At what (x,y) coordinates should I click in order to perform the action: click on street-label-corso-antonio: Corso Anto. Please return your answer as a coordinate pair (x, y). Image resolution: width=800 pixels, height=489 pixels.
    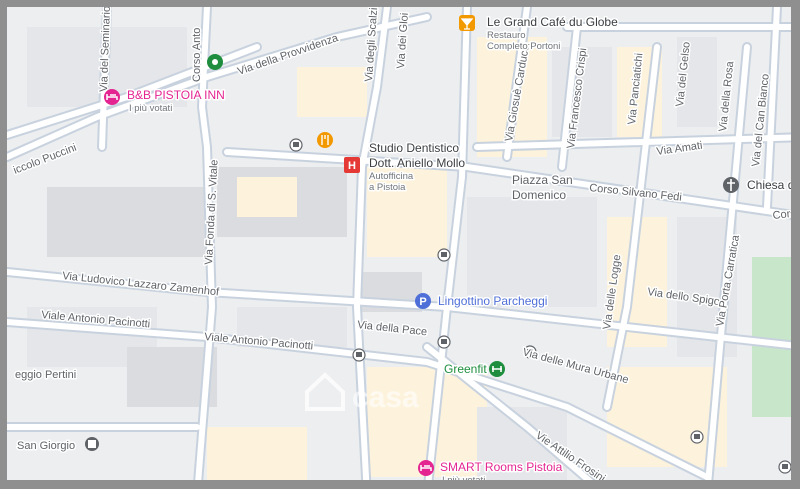
    Looking at the image, I should click on (197, 55).